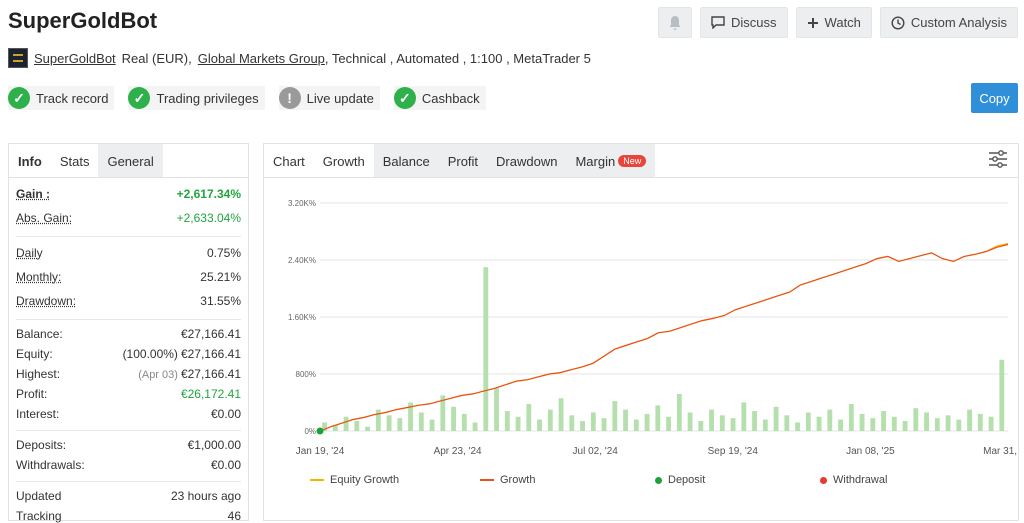 This screenshot has height=523, width=1024. Describe the element at coordinates (595, 161) in the screenshot. I see `tab-margin-label: Margin` at that location.